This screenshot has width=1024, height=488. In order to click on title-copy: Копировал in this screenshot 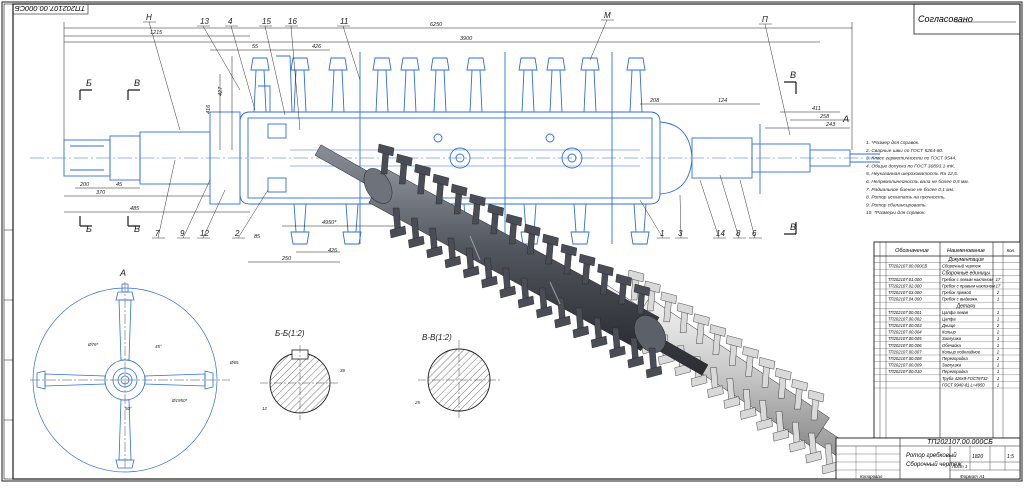, I will do `click(871, 476)`.